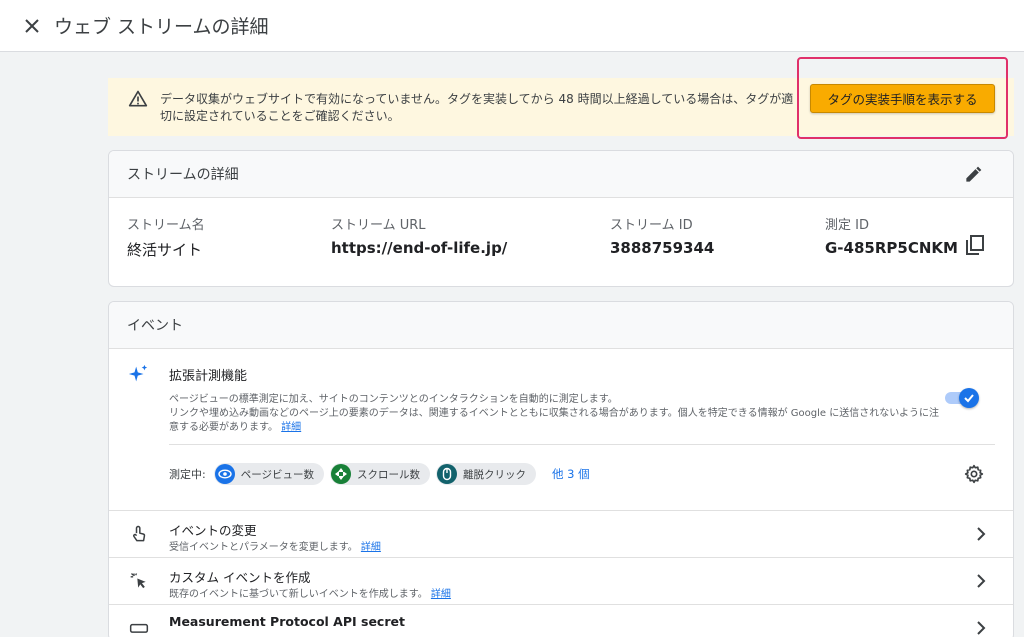 This screenshot has width=1024, height=637. I want to click on create-custom-event-subtitle-text: 既存のイベントに基づいて新しいイベントを作成します。, so click(298, 594).